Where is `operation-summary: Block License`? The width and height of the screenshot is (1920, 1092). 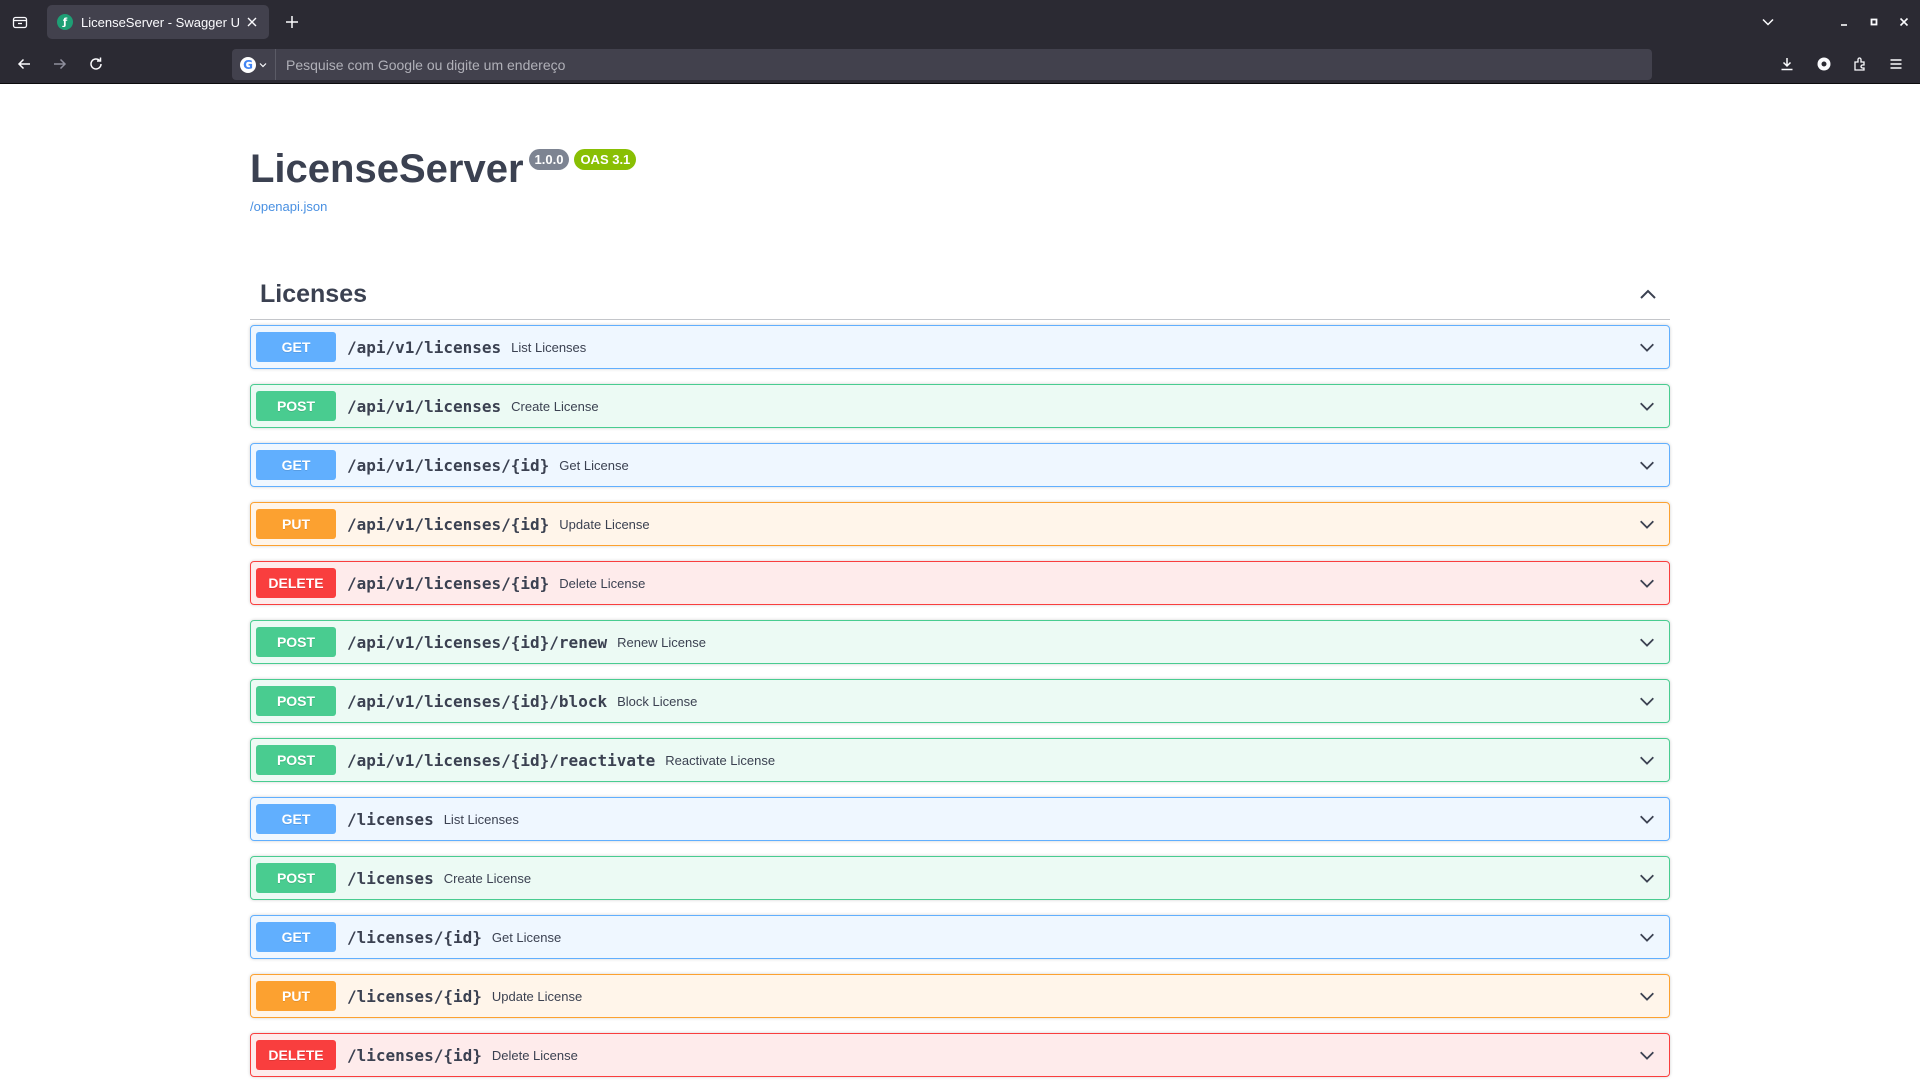 operation-summary: Block License is located at coordinates (657, 701).